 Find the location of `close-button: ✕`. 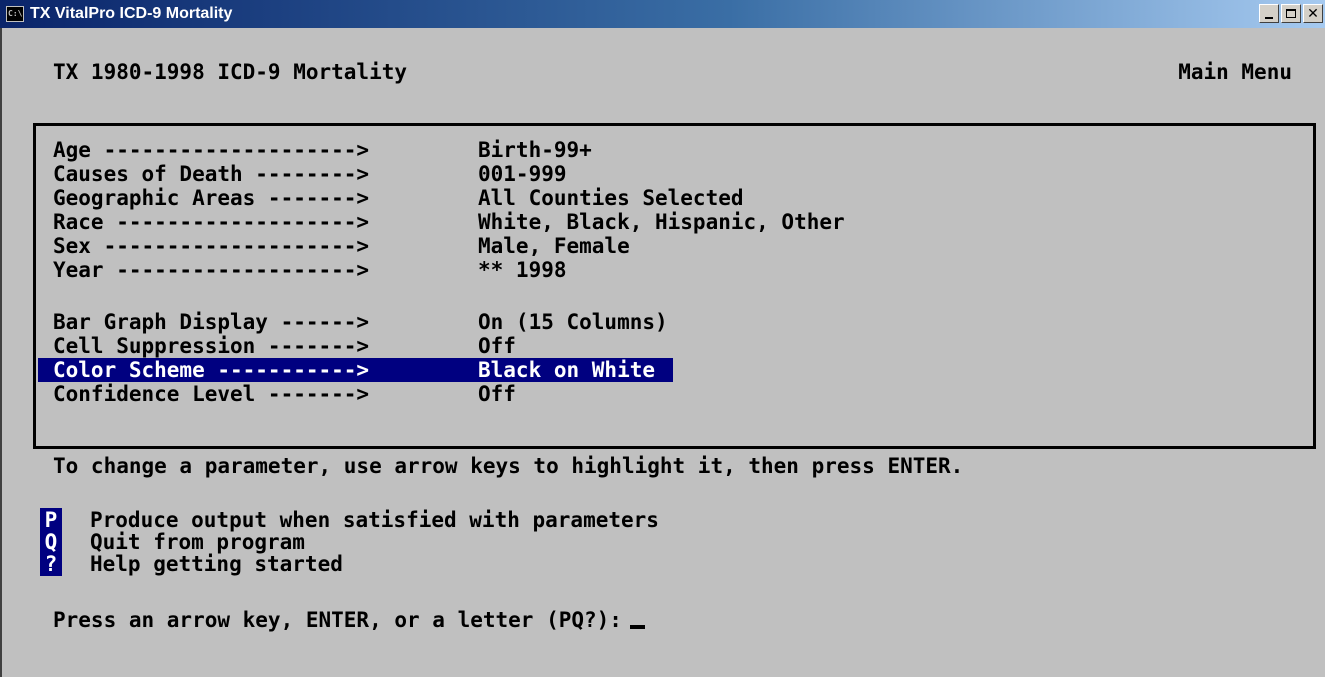

close-button: ✕ is located at coordinates (1313, 13).